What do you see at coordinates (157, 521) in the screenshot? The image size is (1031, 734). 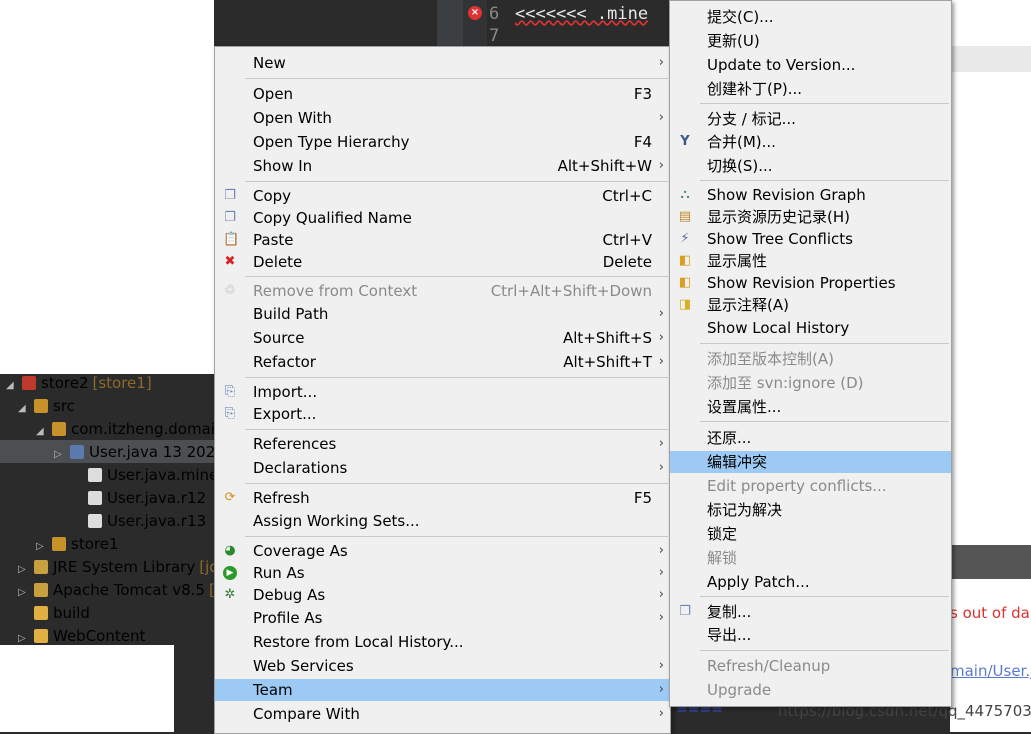 I see `tree-item-label: User.java.r13` at bounding box center [157, 521].